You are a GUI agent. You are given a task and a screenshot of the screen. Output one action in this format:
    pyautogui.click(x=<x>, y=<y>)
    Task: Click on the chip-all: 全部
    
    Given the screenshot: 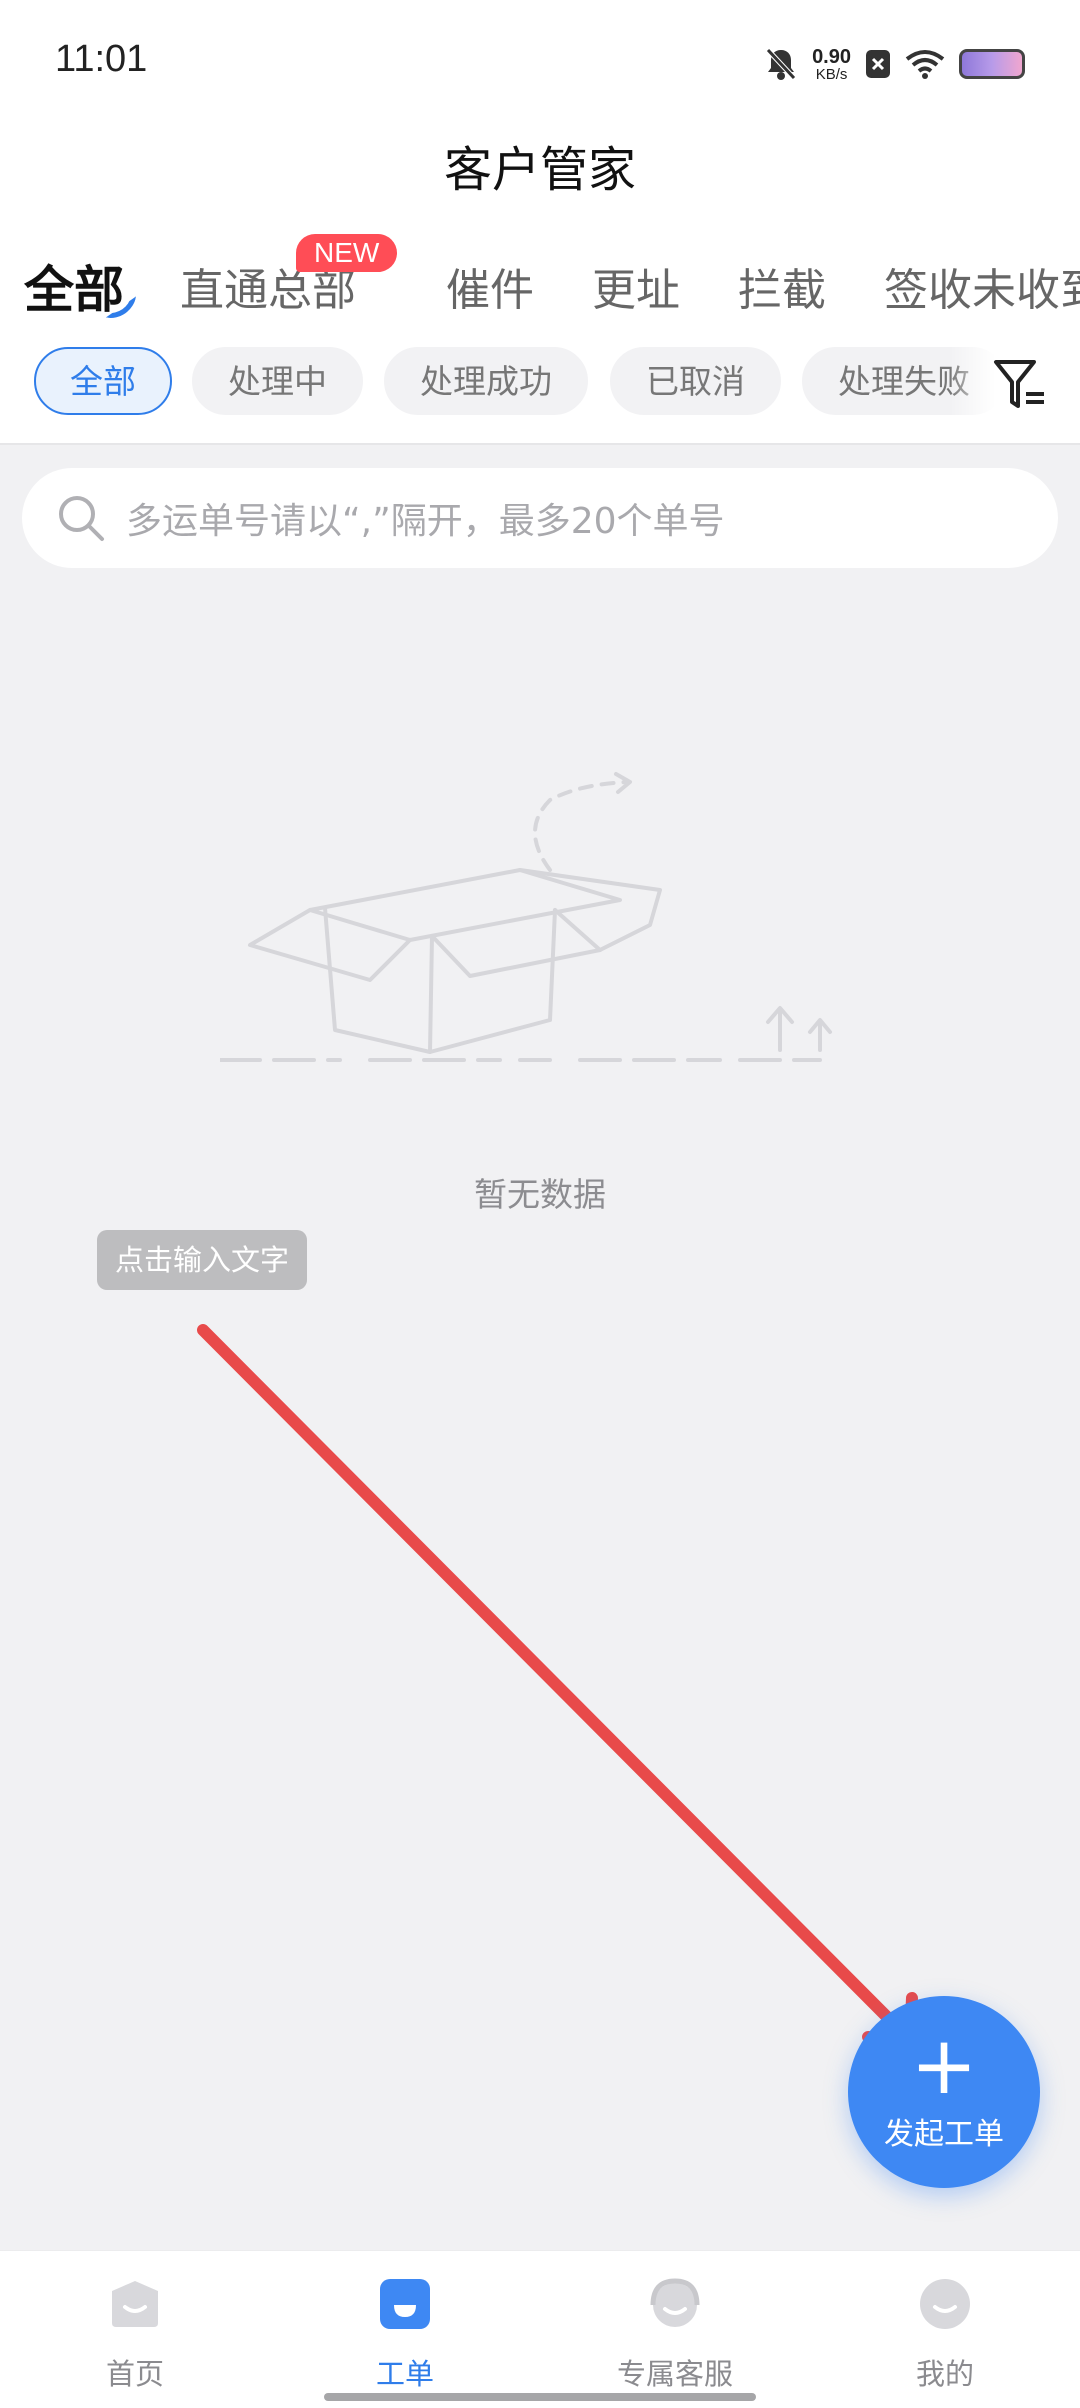 What is the action you would take?
    pyautogui.click(x=103, y=381)
    